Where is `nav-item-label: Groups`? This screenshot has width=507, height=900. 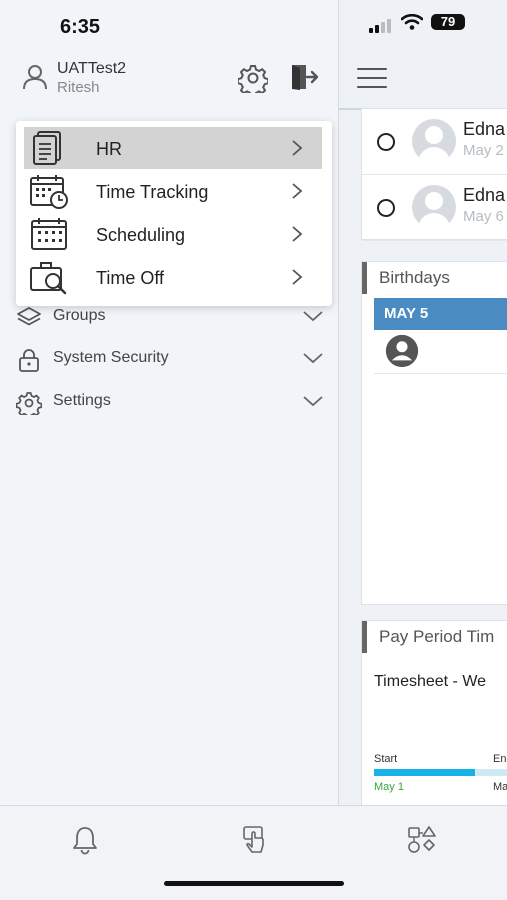 nav-item-label: Groups is located at coordinates (79, 315).